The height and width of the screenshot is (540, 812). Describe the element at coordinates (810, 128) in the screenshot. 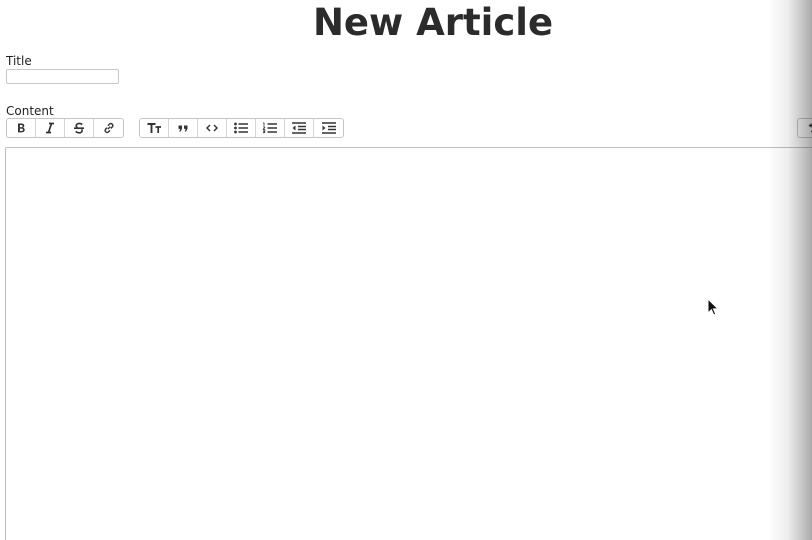

I see `undo-icon` at that location.